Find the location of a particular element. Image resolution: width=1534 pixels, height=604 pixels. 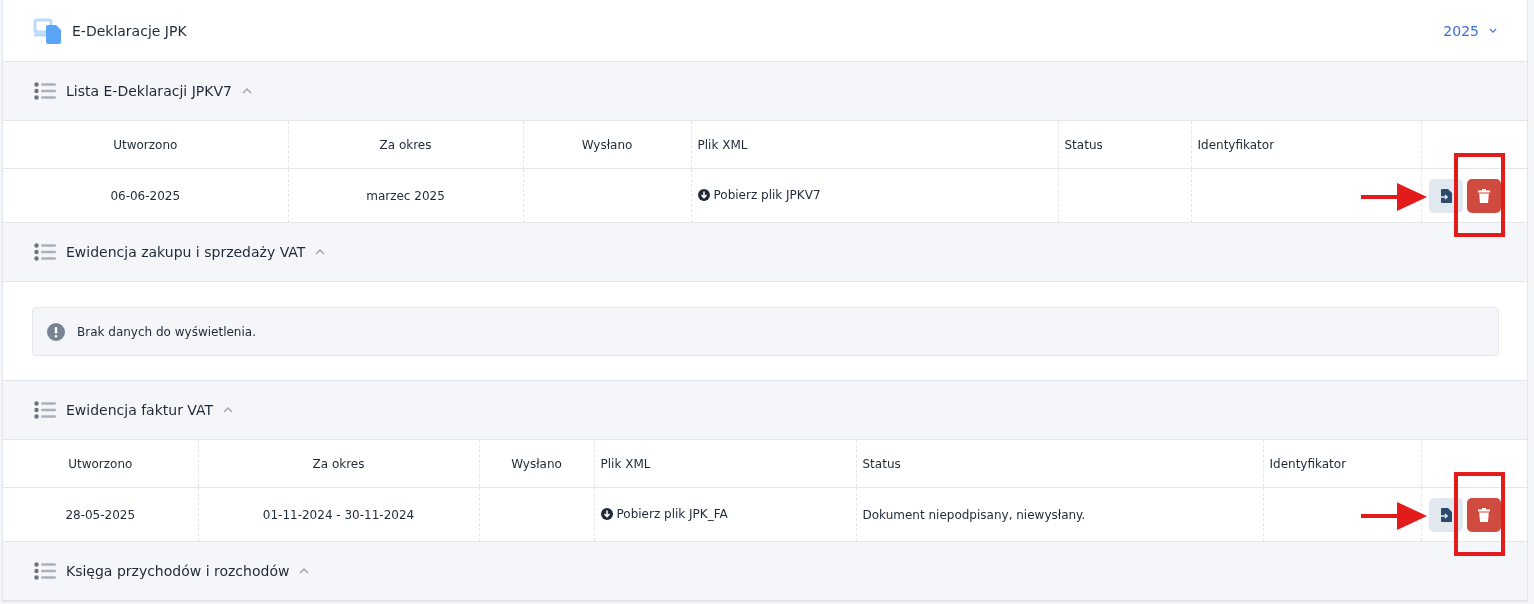

alert-message: Brak danych do wyświetlenia. is located at coordinates (166, 331).